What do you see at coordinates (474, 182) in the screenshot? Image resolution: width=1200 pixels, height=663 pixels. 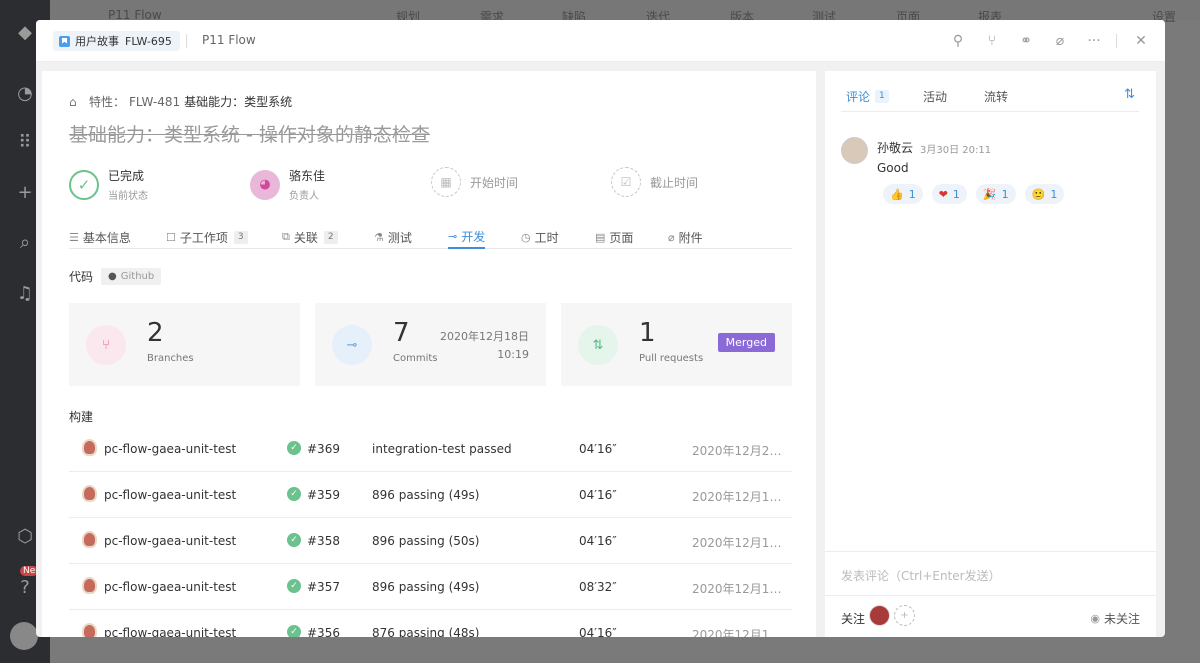 I see `start-date-field: ▦ 开始时间` at bounding box center [474, 182].